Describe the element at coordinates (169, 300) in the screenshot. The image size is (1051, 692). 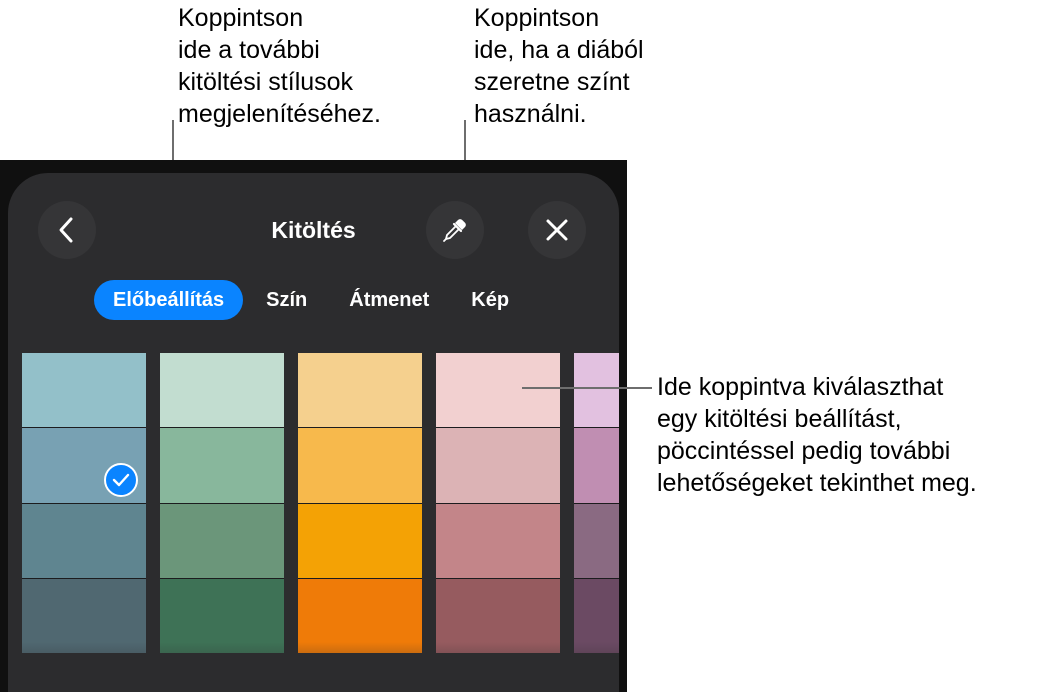
I see `tab-0: Előbeállítás` at that location.